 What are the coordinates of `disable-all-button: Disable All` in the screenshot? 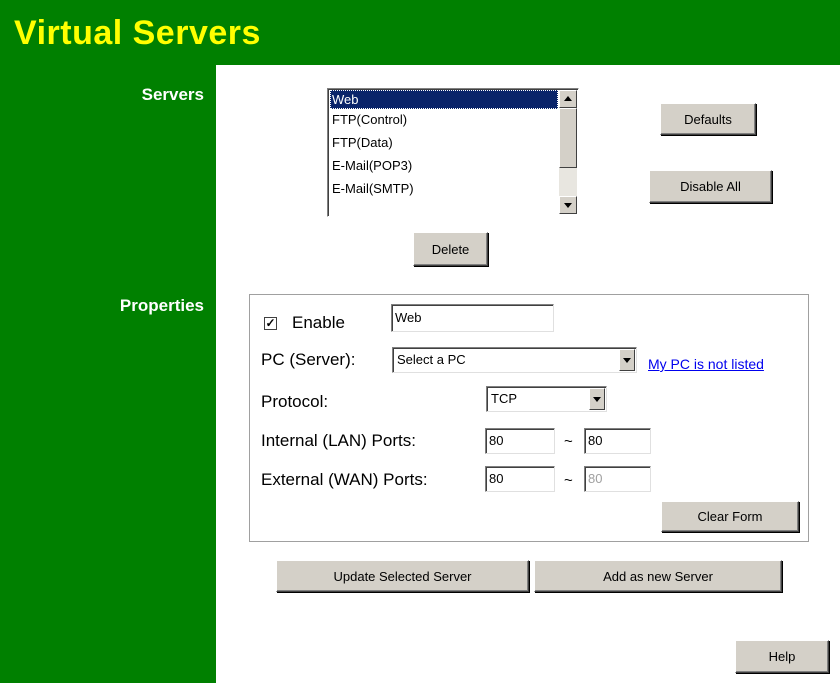 It's located at (710, 186).